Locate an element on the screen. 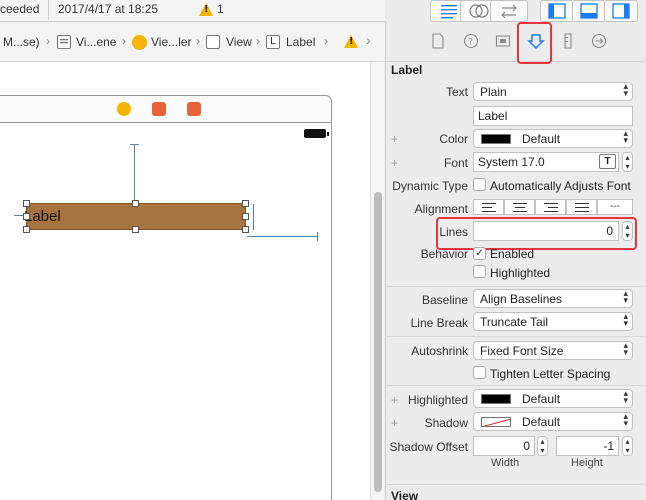  shadow-offset-width-field: 0 is located at coordinates (504, 446).